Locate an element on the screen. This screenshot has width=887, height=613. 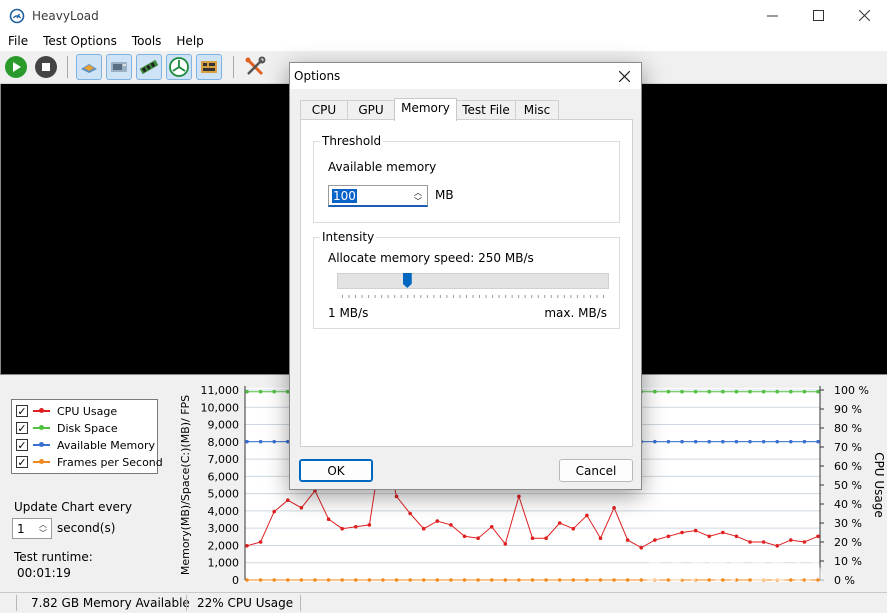
slider-ticks is located at coordinates (473, 296).